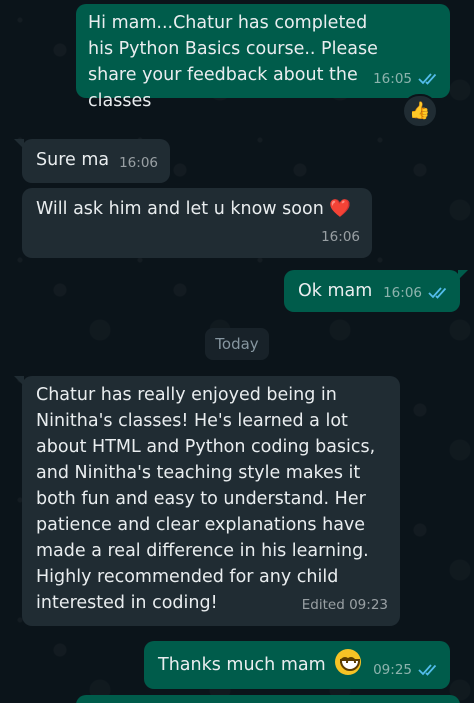 Image resolution: width=474 pixels, height=703 pixels. What do you see at coordinates (242, 665) in the screenshot?
I see `message-text: Thanks much mam` at bounding box center [242, 665].